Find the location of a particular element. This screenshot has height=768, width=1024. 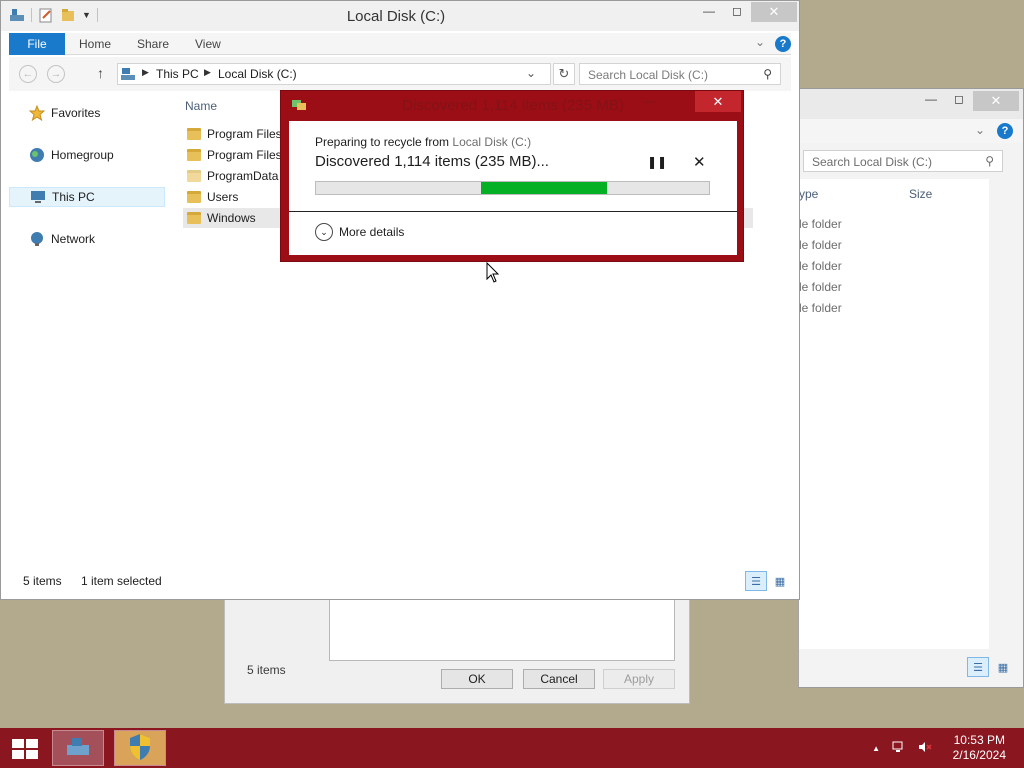

show-hidden-icons-icon: ▲ is located at coordinates (876, 748).